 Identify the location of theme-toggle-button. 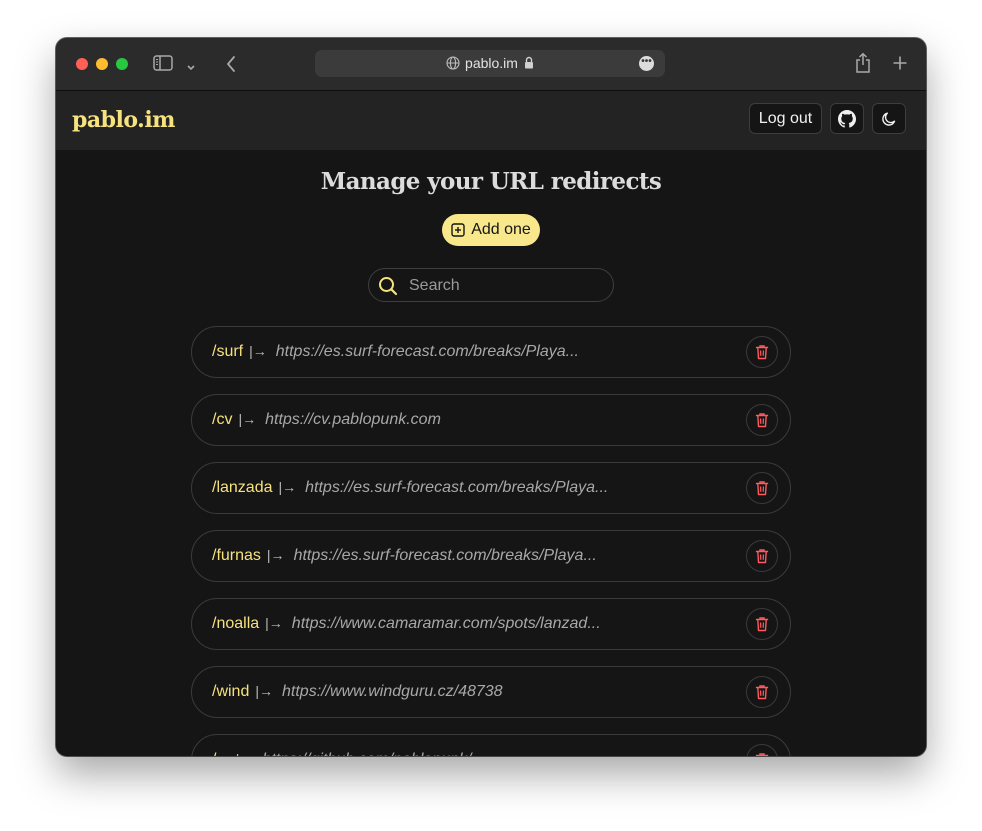
(889, 118).